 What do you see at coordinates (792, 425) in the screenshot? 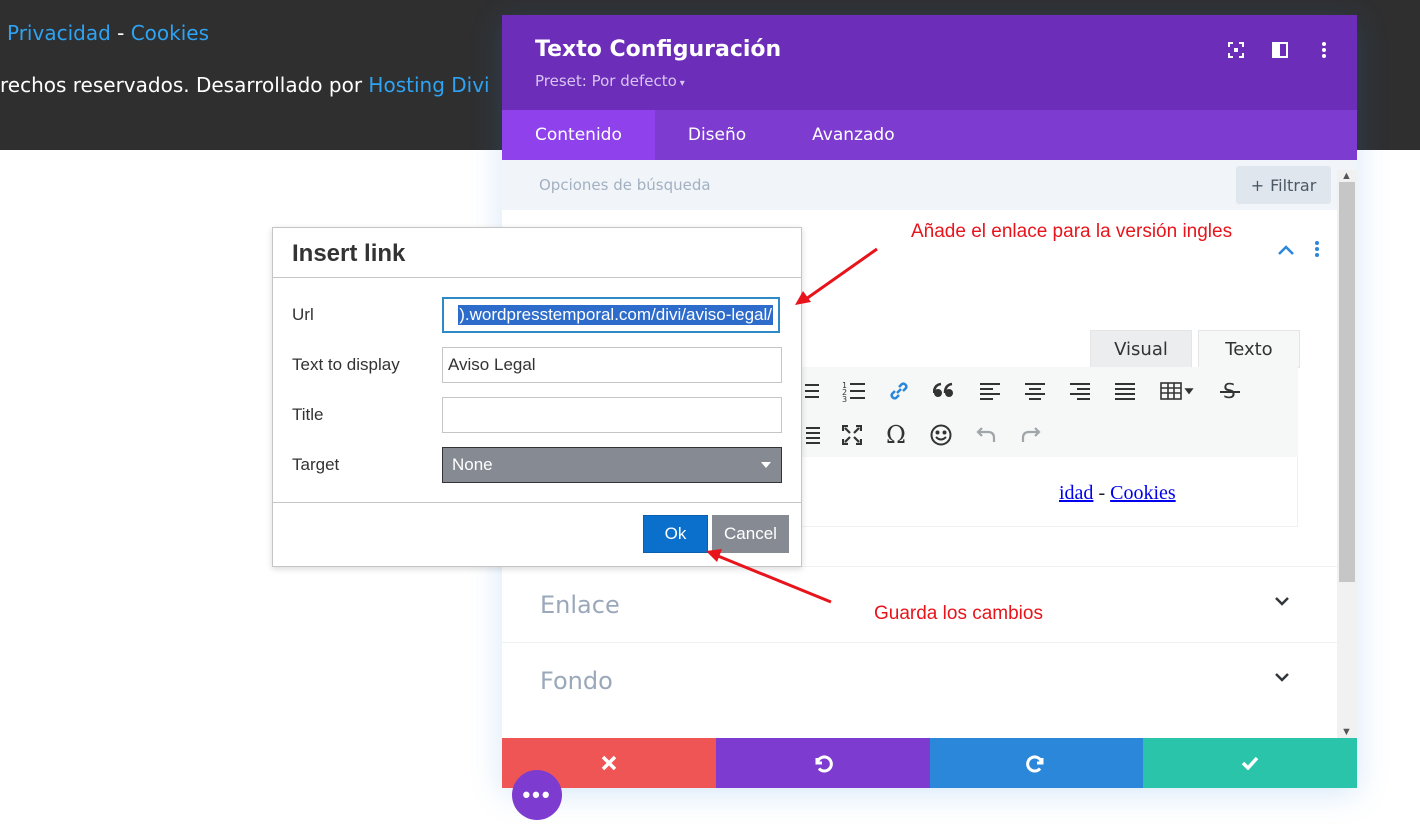
I see `annotation-arrows` at bounding box center [792, 425].